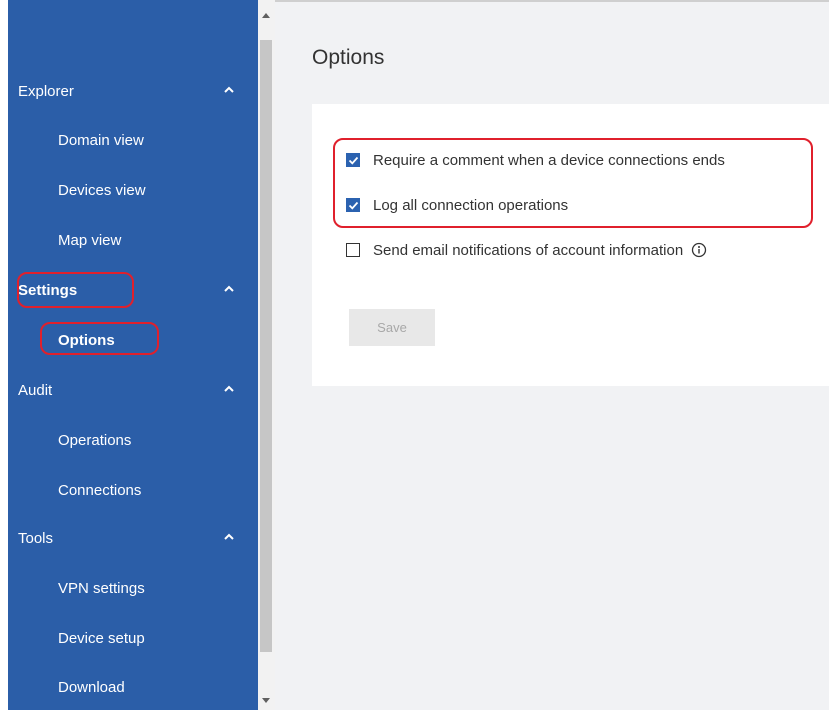  Describe the element at coordinates (266, 346) in the screenshot. I see `scrollbar-thumb` at that location.